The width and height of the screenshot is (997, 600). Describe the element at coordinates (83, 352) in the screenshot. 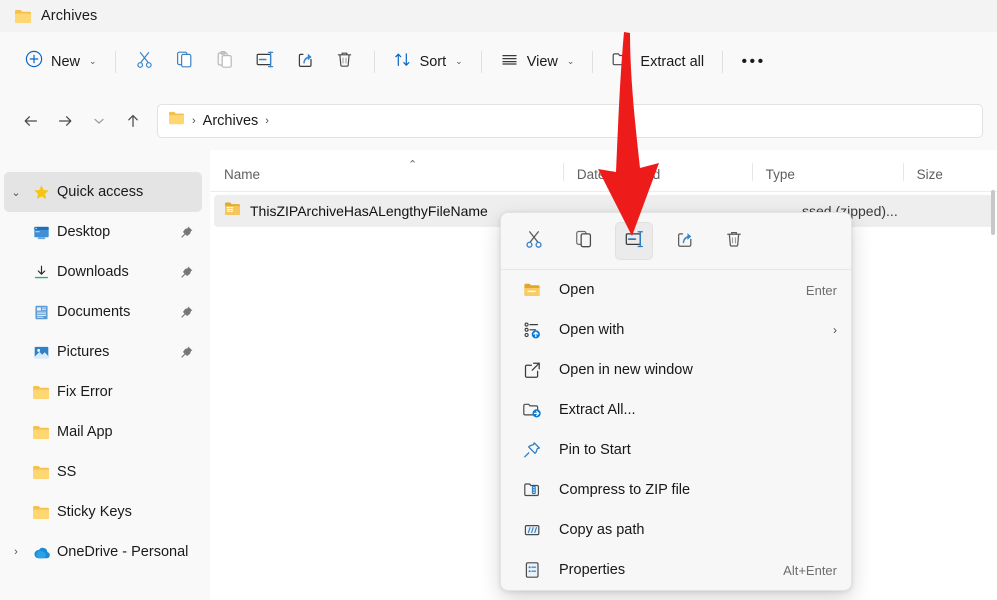

I see `sidebar-item-label: Pictures` at that location.